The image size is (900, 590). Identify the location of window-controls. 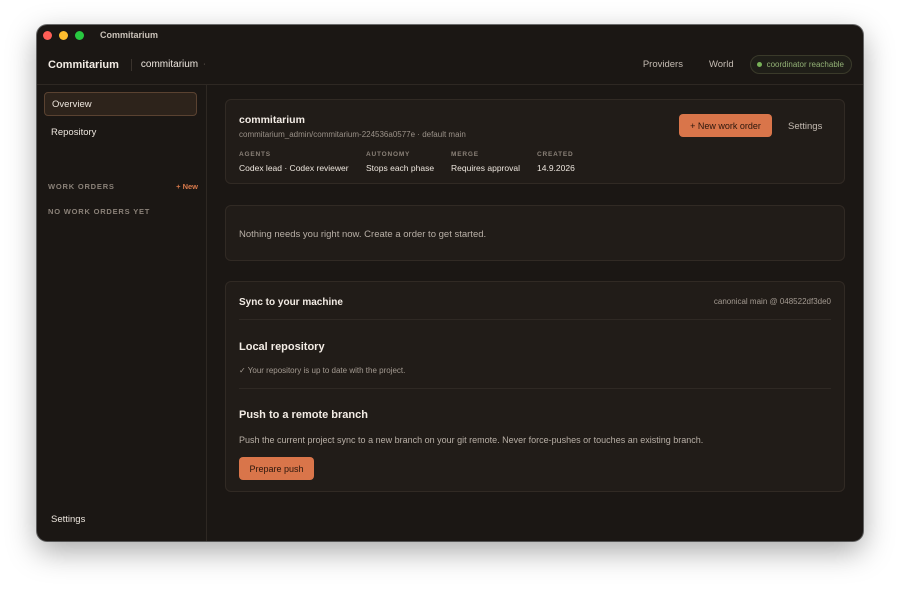
(63, 35).